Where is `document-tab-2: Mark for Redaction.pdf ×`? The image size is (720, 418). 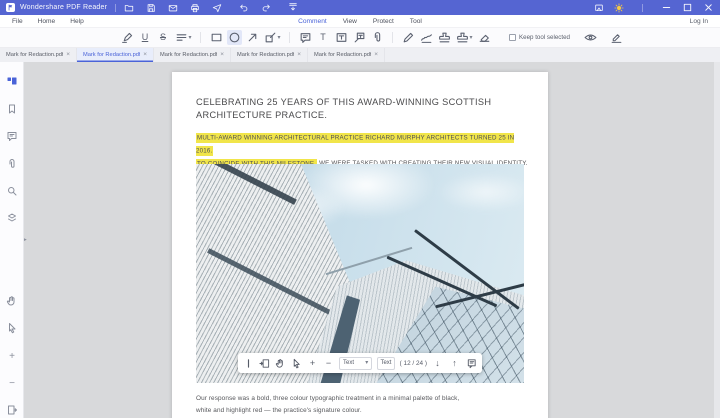
document-tab-2: Mark for Redaction.pdf × is located at coordinates (115, 55).